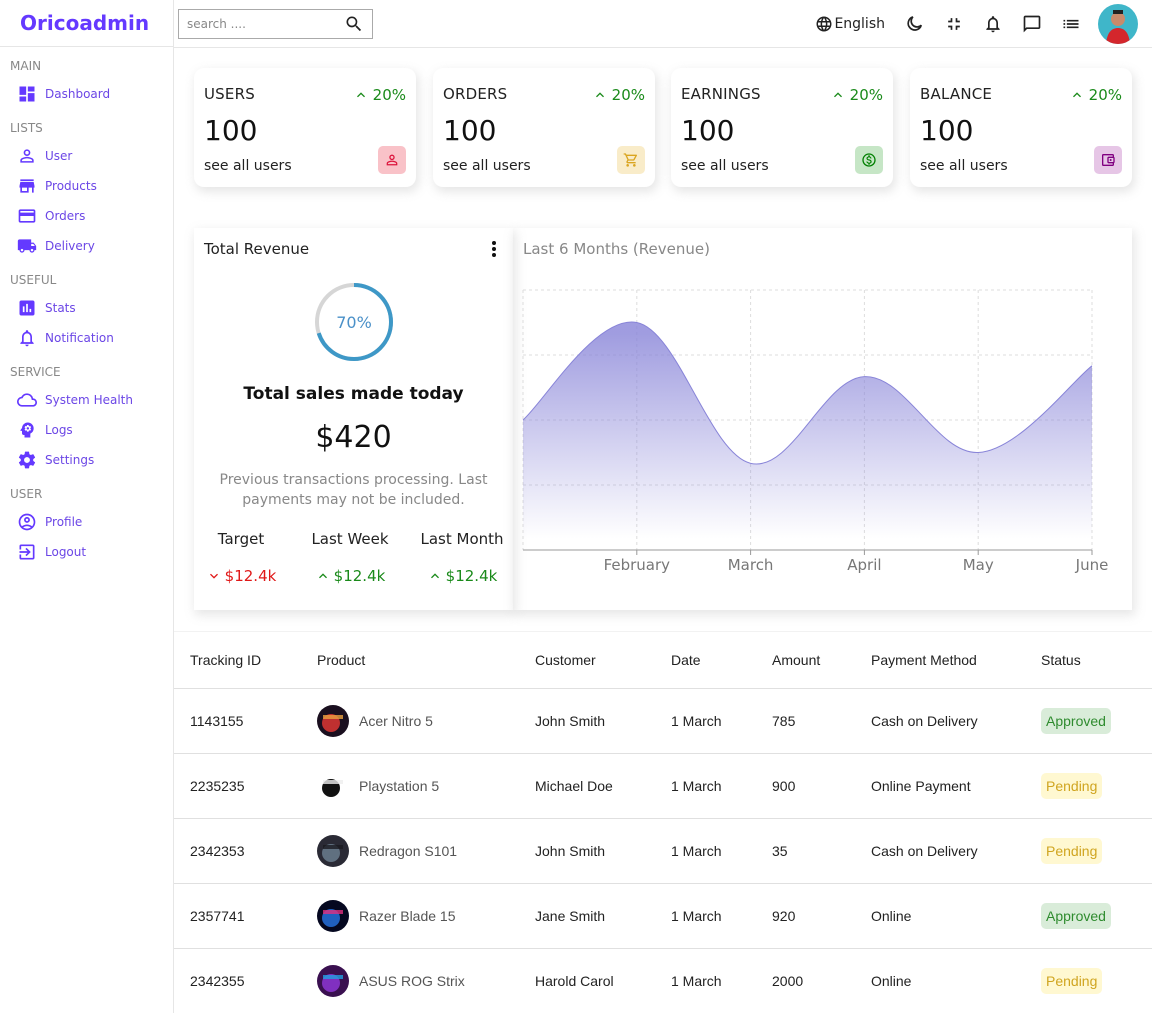 This screenshot has height=1013, width=1152. I want to click on list-button, so click(1071, 24).